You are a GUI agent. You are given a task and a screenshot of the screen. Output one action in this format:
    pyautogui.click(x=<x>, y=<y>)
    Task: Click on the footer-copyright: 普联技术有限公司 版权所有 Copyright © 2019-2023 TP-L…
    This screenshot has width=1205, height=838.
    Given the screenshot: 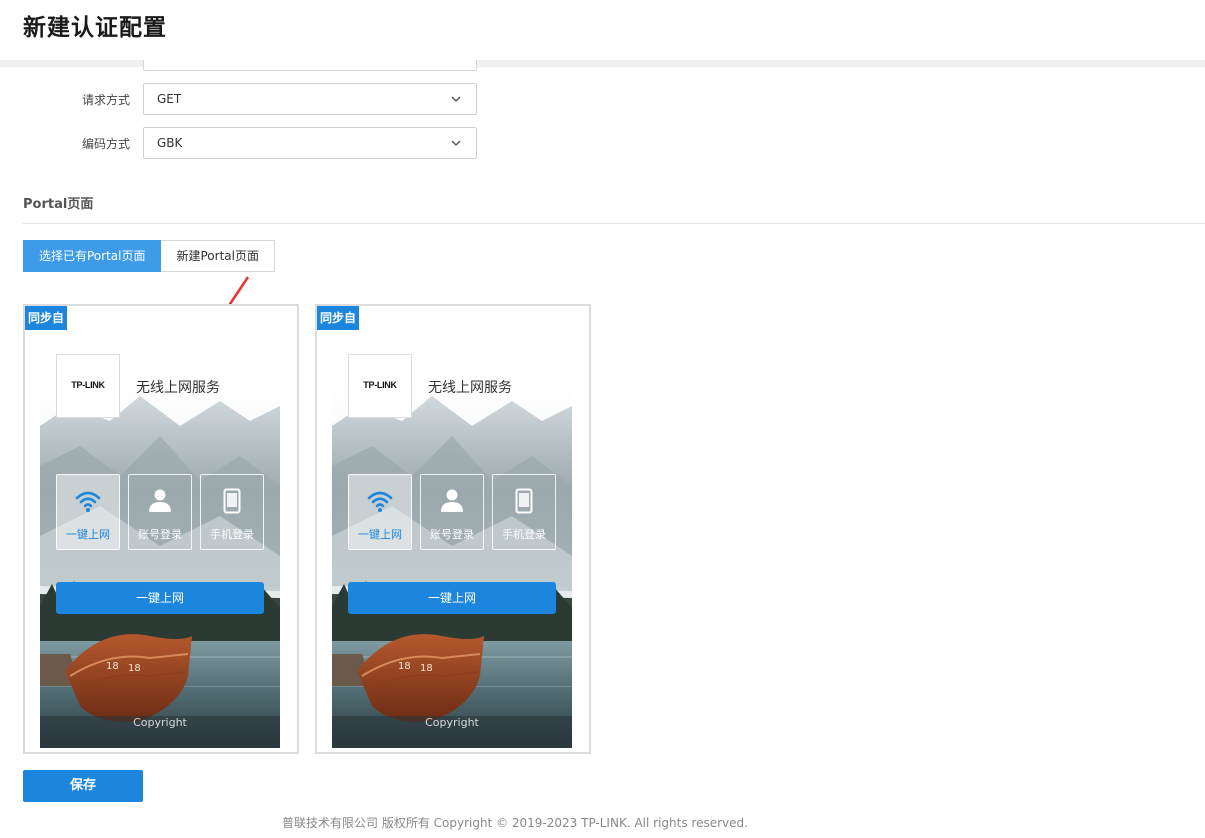 What is the action you would take?
    pyautogui.click(x=515, y=823)
    